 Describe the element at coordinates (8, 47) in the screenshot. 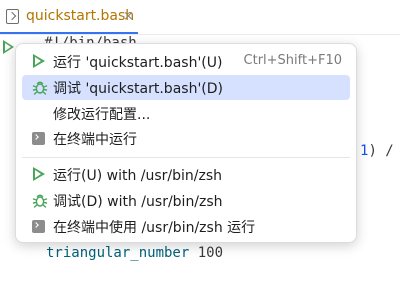

I see `gutter-run-icon` at that location.